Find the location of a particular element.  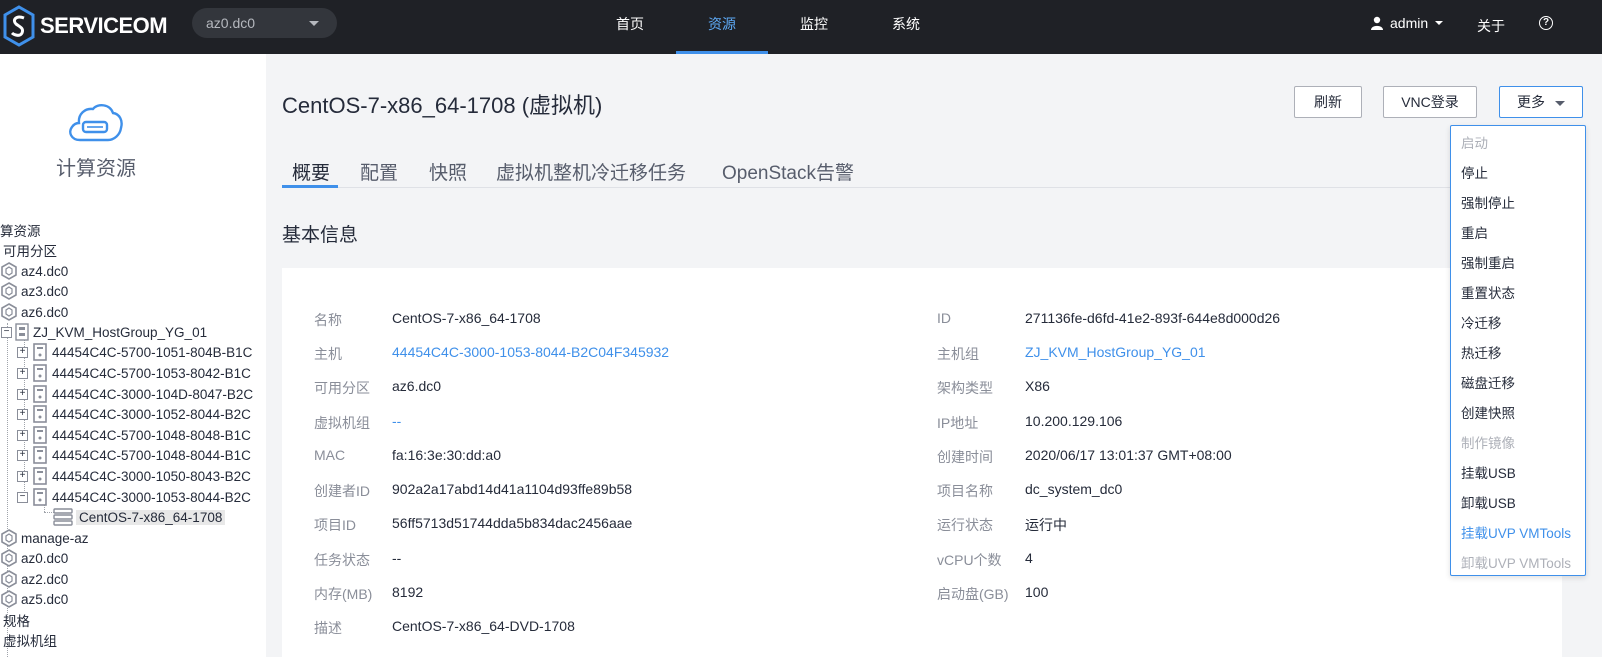

tree-node-hostgroup: − ZJ_KVM_HostGroup_YG_01 is located at coordinates (104, 332).